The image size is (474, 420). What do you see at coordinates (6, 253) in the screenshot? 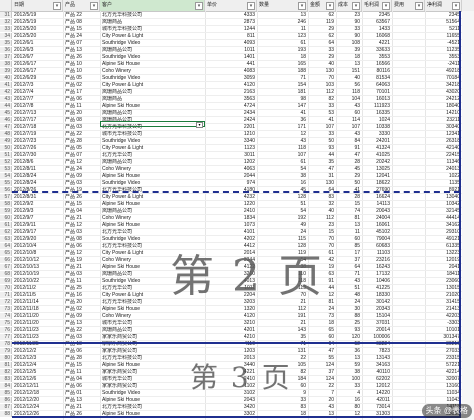
I see `row-number: 65` at bounding box center [6, 253].